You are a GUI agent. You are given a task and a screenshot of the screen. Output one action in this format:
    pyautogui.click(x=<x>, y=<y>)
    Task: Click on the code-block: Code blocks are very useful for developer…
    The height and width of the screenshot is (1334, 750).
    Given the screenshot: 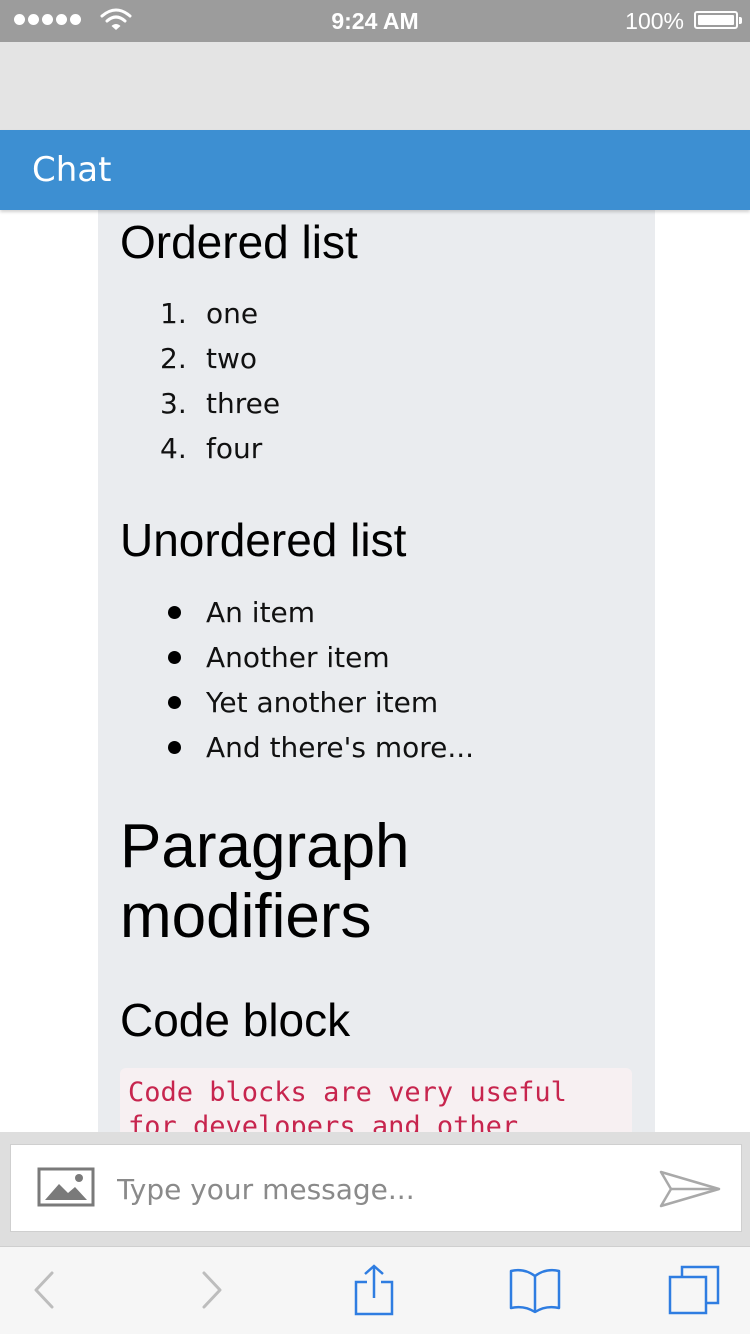 What is the action you would take?
    pyautogui.click(x=376, y=1100)
    